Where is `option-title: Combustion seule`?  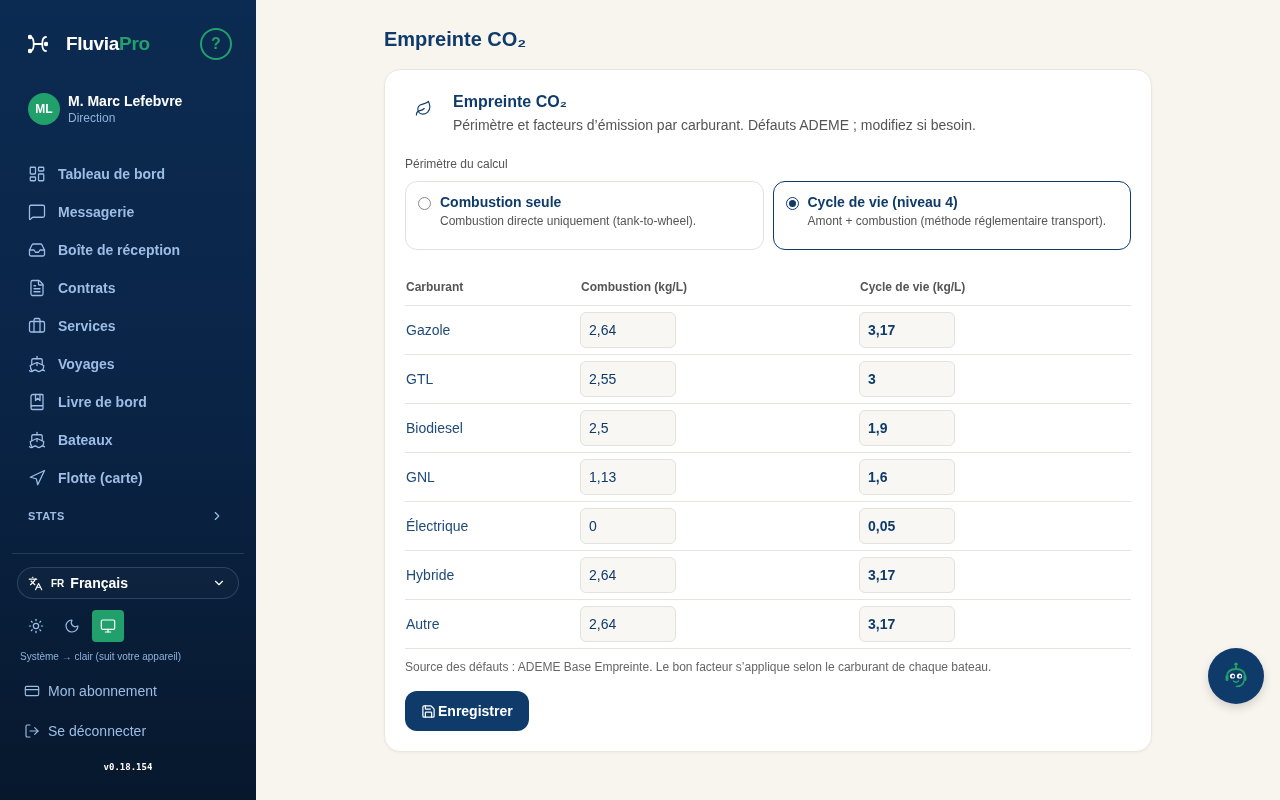 option-title: Combustion seule is located at coordinates (501, 202).